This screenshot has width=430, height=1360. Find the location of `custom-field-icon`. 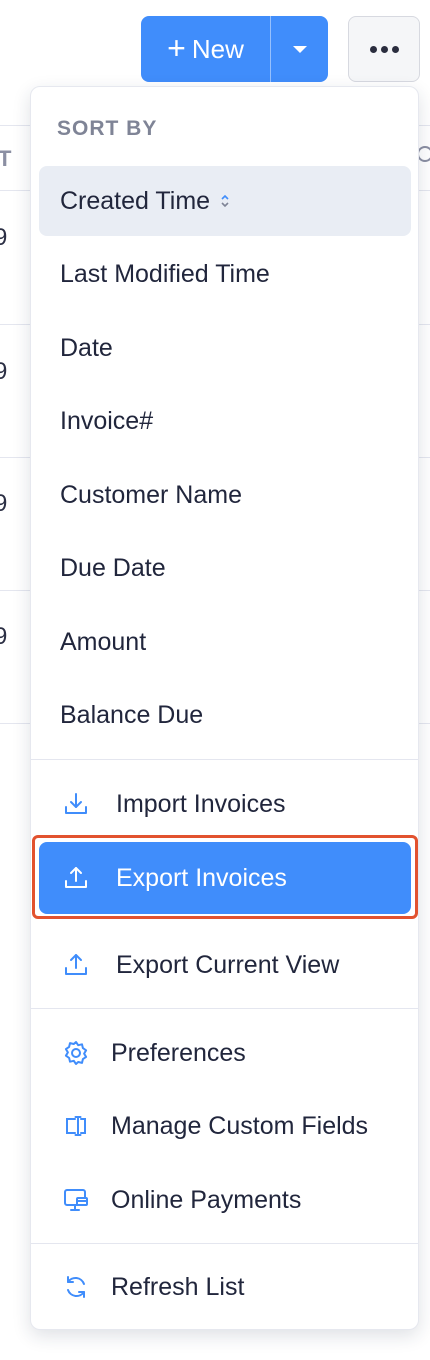

custom-field-icon is located at coordinates (76, 1126).